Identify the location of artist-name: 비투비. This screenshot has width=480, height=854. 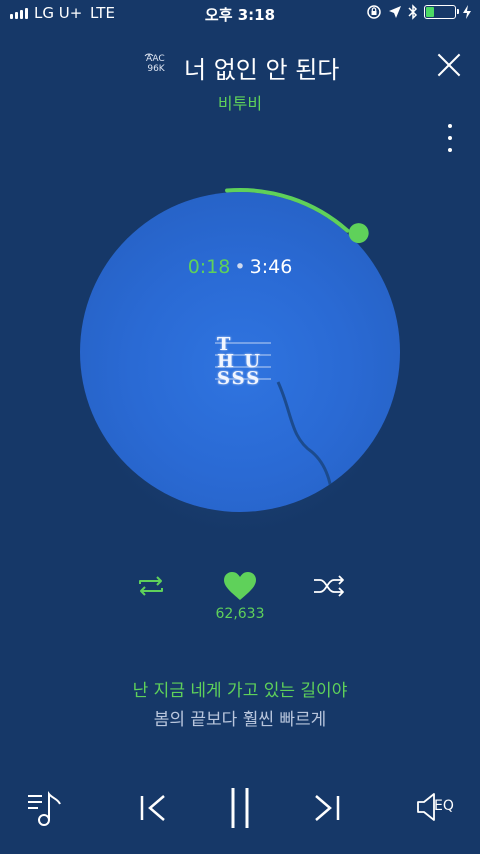
(240, 102).